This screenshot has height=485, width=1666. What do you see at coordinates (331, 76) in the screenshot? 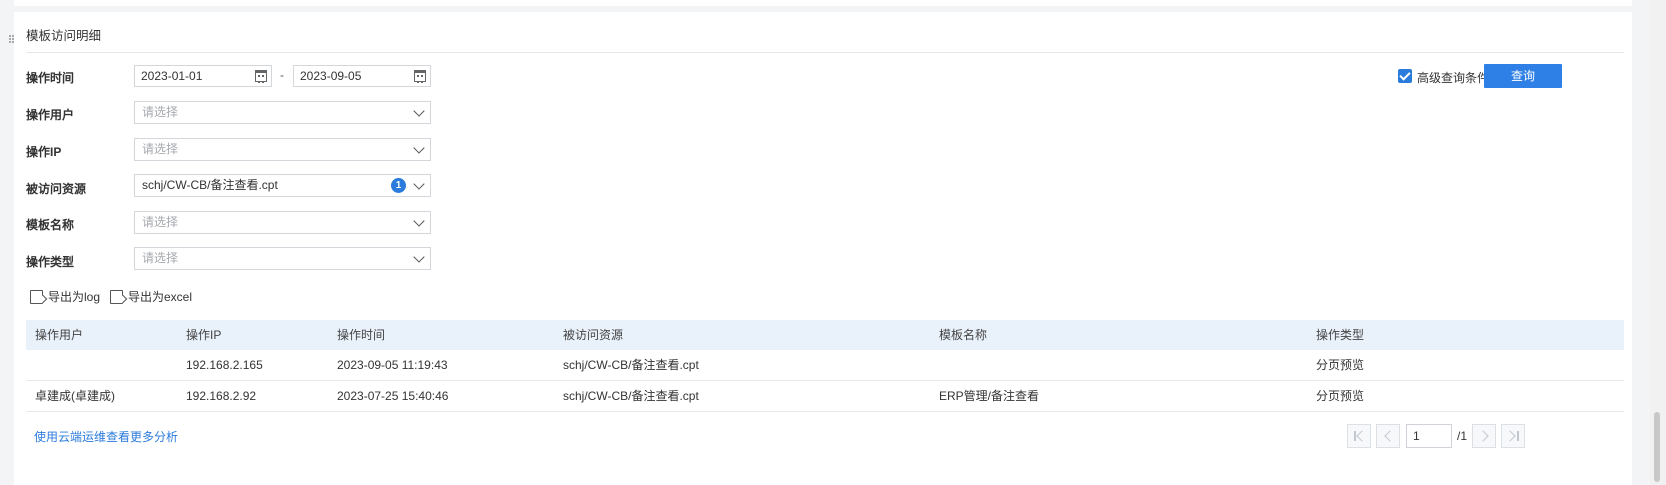
I see `date-to-value: 2023-09-05` at bounding box center [331, 76].